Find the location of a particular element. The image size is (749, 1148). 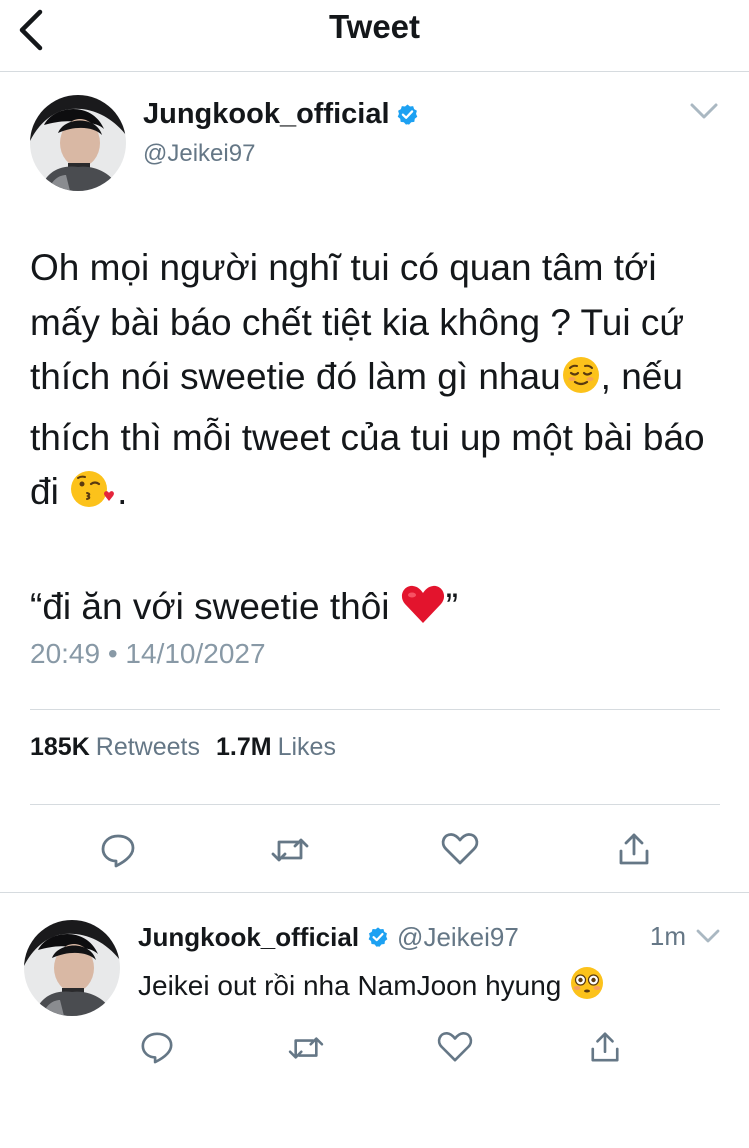

reply-share-button is located at coordinates (605, 1047).